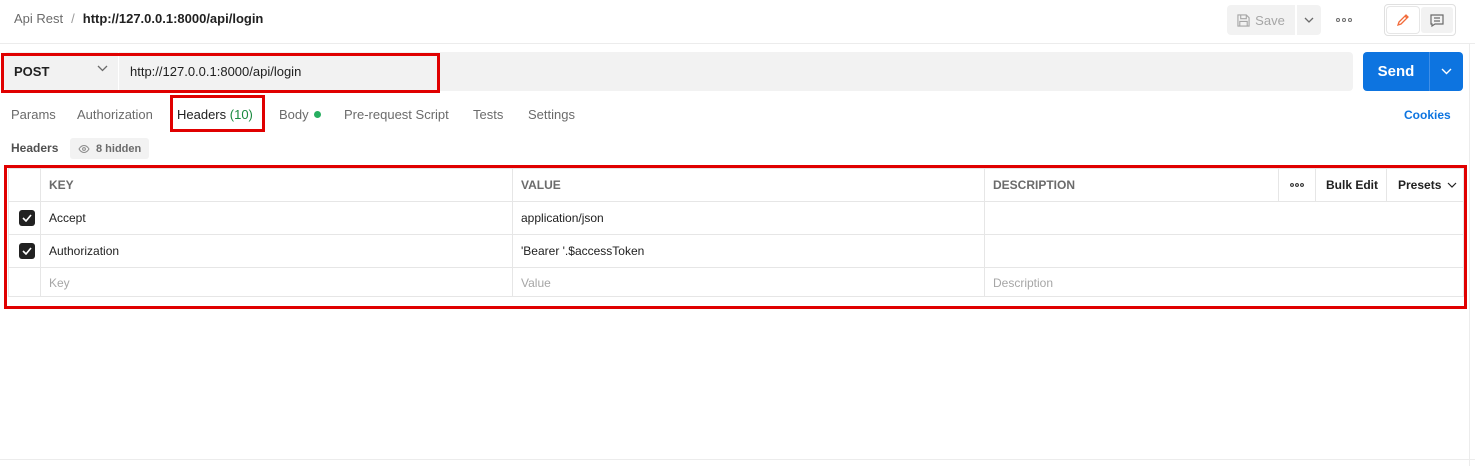  I want to click on send-options-button, so click(1446, 71).